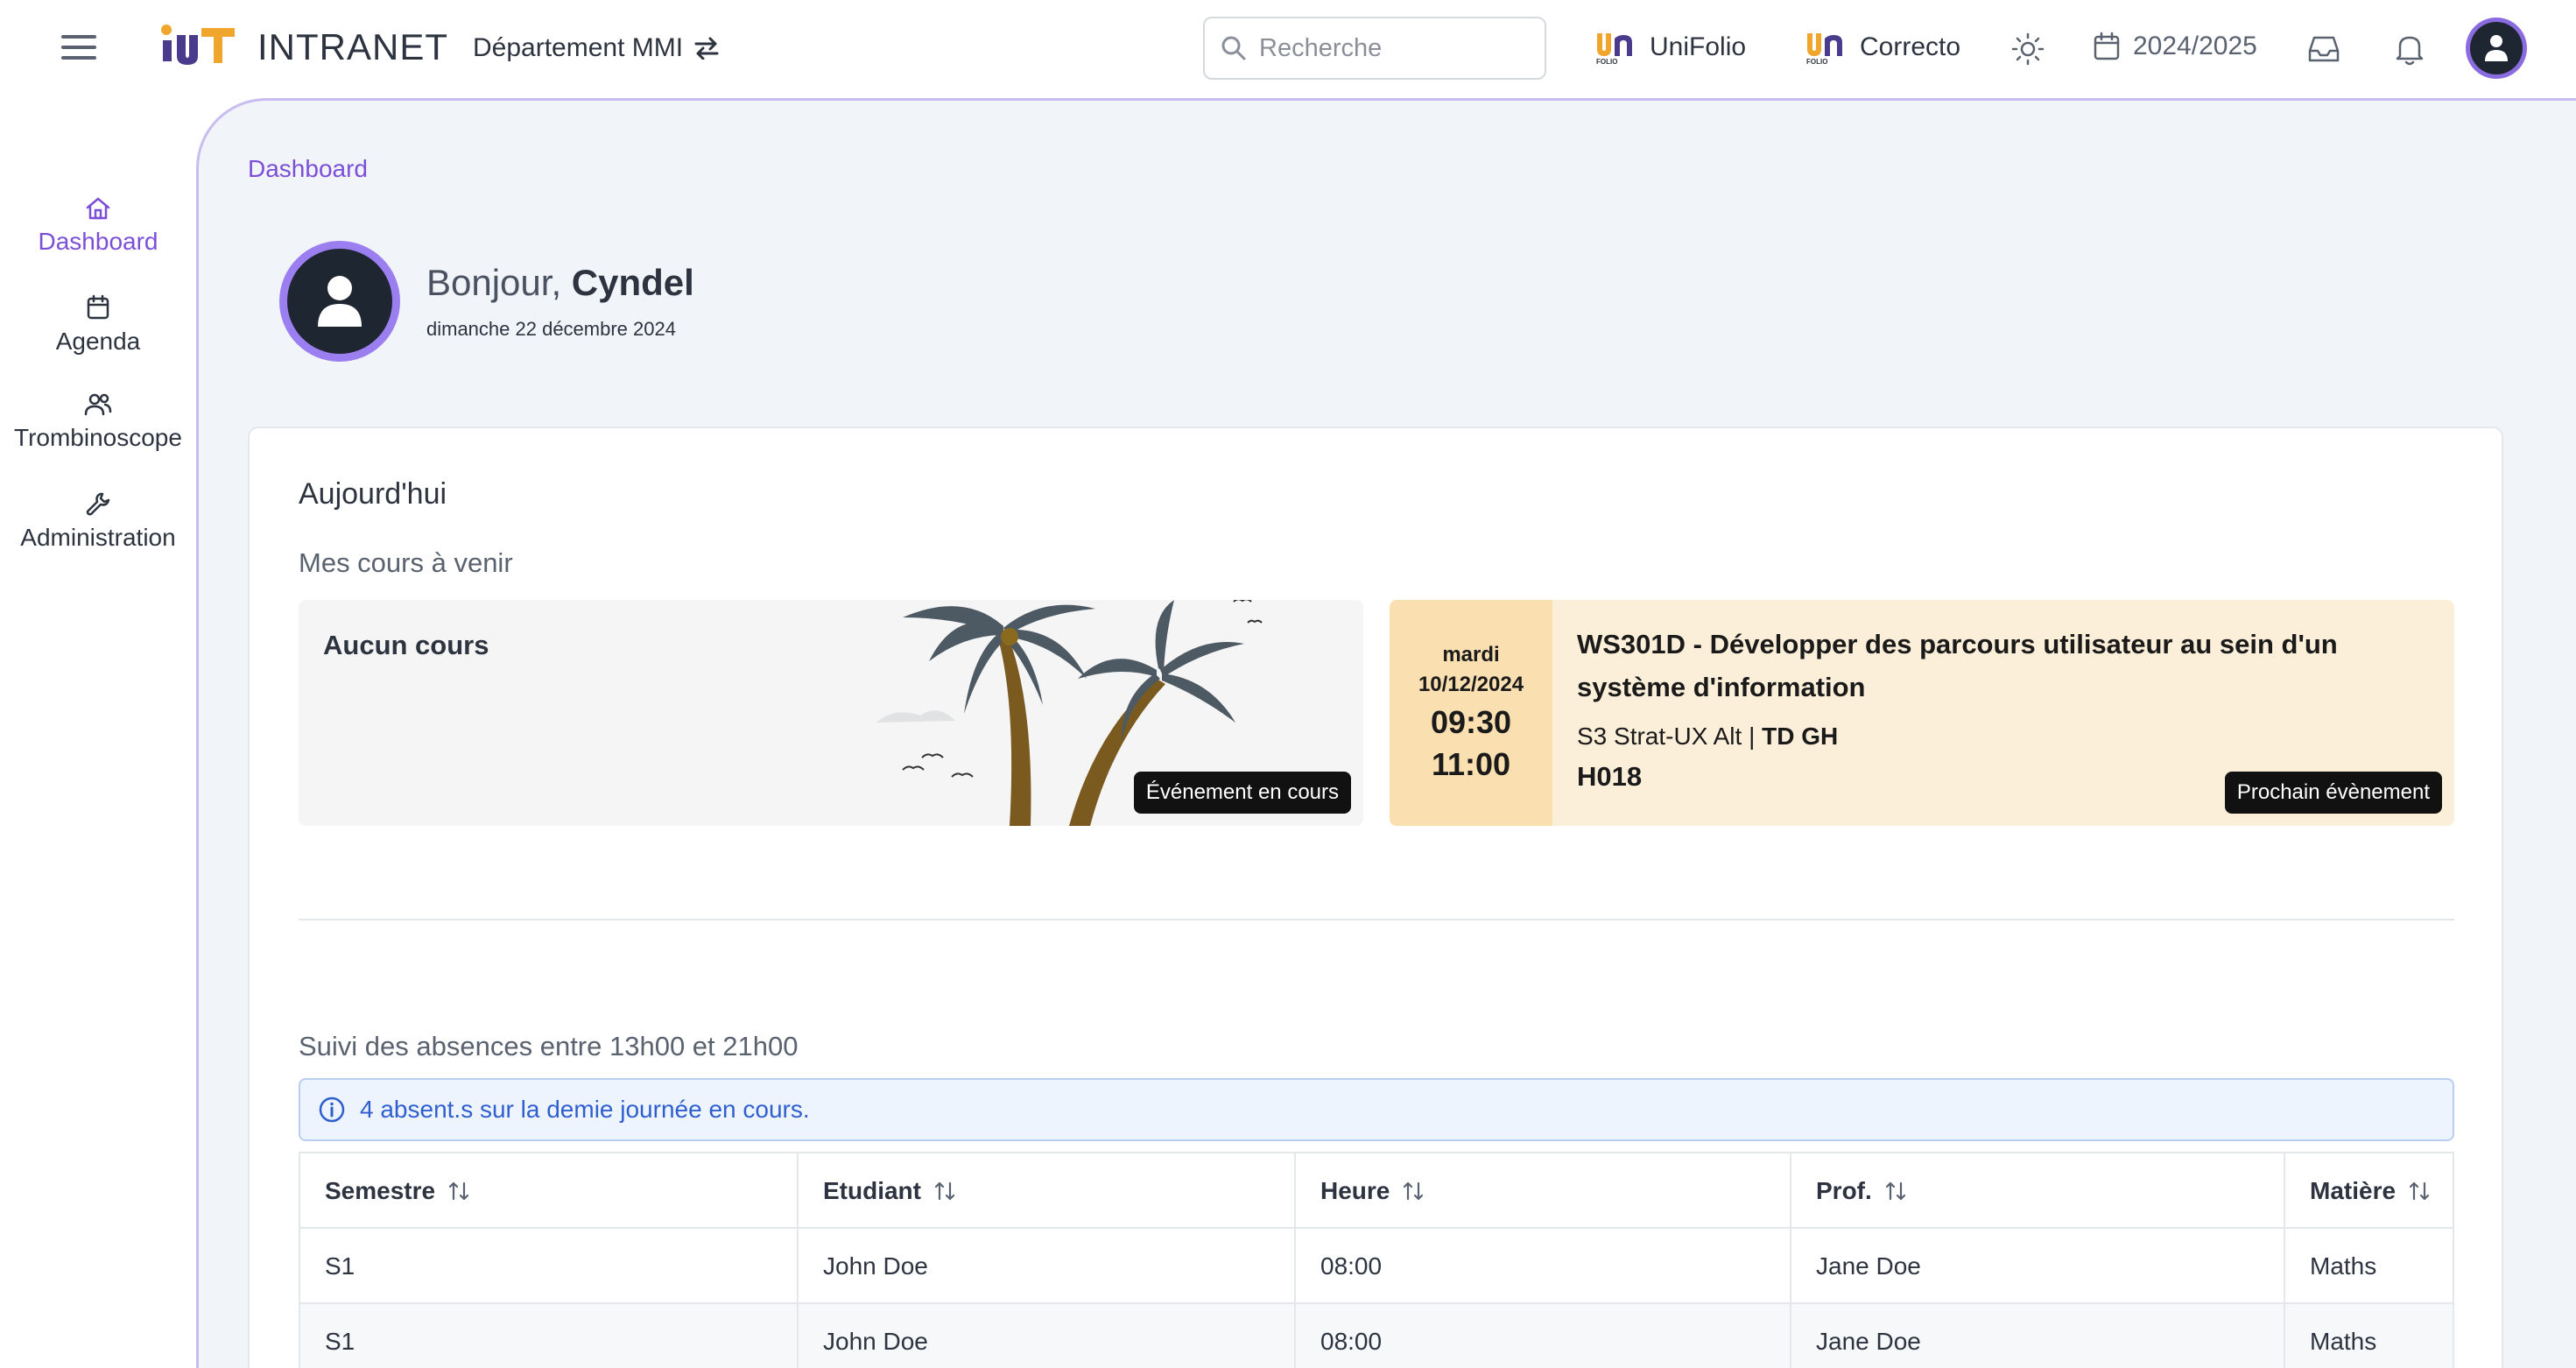 The image size is (2576, 1368). I want to click on search-icon, so click(1233, 48).